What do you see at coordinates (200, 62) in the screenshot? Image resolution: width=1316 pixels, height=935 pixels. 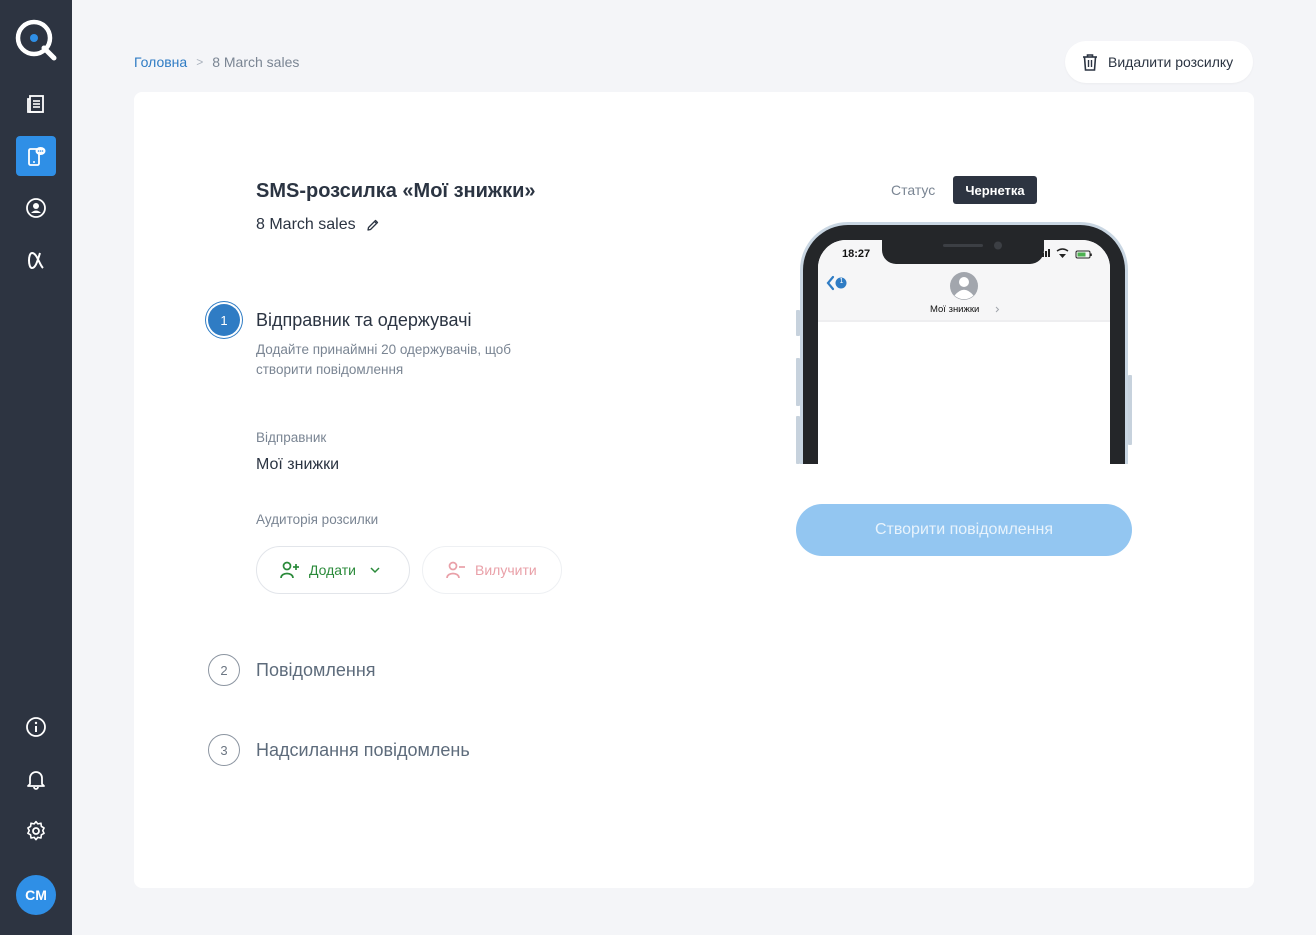 I see `chevron-right-icon: >` at bounding box center [200, 62].